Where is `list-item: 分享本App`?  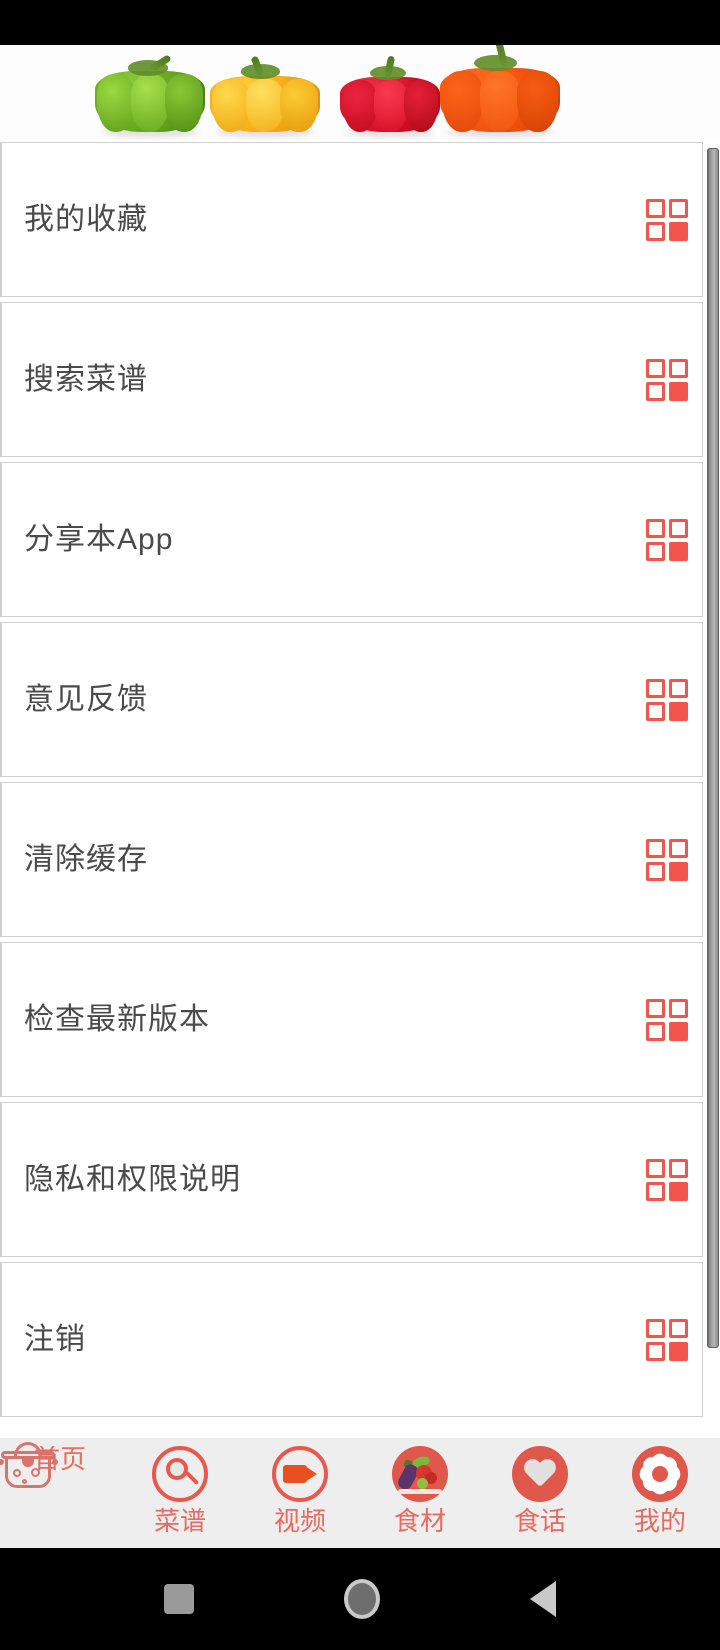 list-item: 分享本App is located at coordinates (351, 539).